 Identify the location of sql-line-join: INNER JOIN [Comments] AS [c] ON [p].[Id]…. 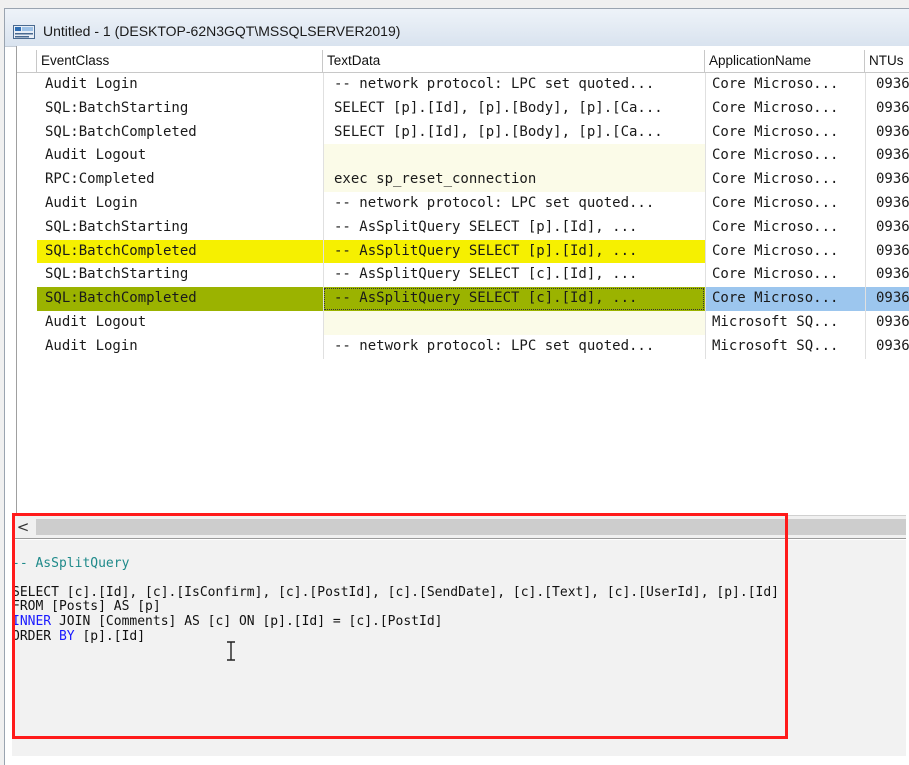
(227, 622).